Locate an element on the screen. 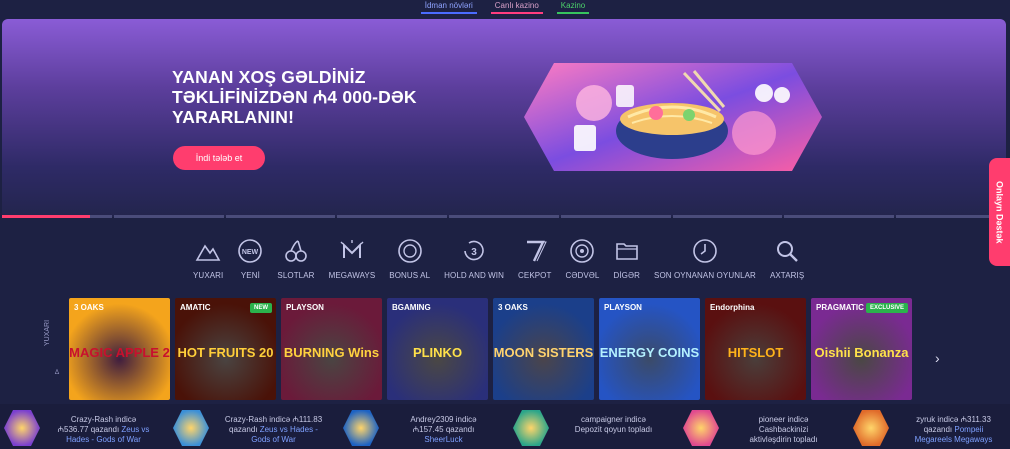 Image resolution: width=1010 pixels, height=449 pixels. top-nav: İdman növləri Canlı kazino Kazino is located at coordinates (505, 7).